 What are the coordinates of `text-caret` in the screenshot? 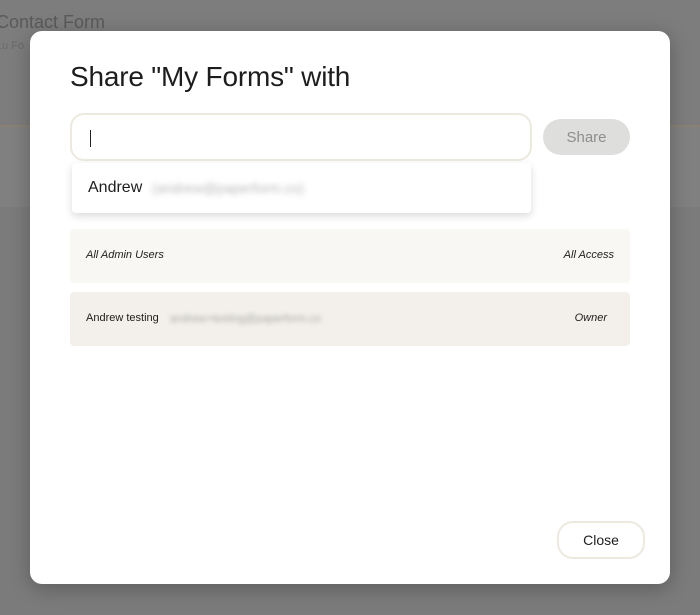 It's located at (90, 138).